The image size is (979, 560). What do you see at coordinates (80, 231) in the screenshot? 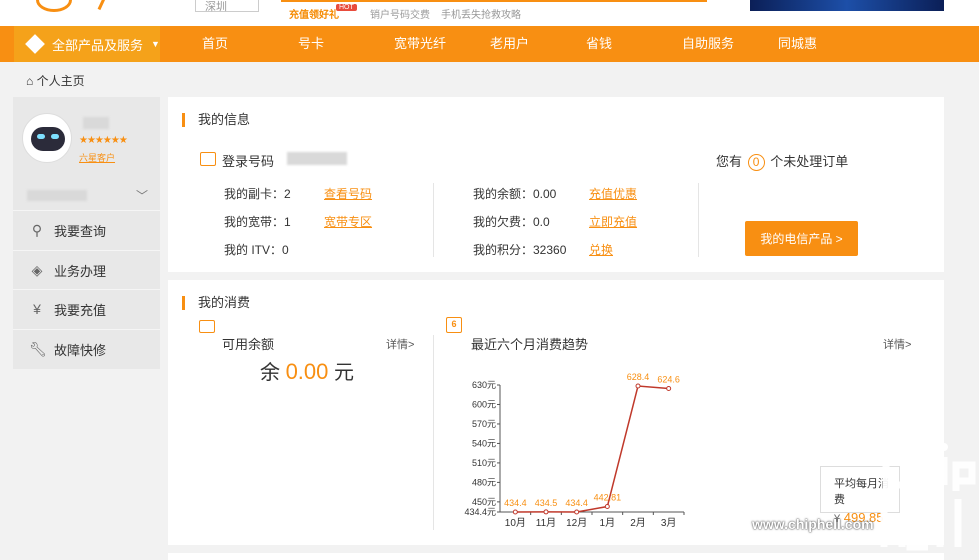
I see `sidebar-item-label: 我要查询` at bounding box center [80, 231].